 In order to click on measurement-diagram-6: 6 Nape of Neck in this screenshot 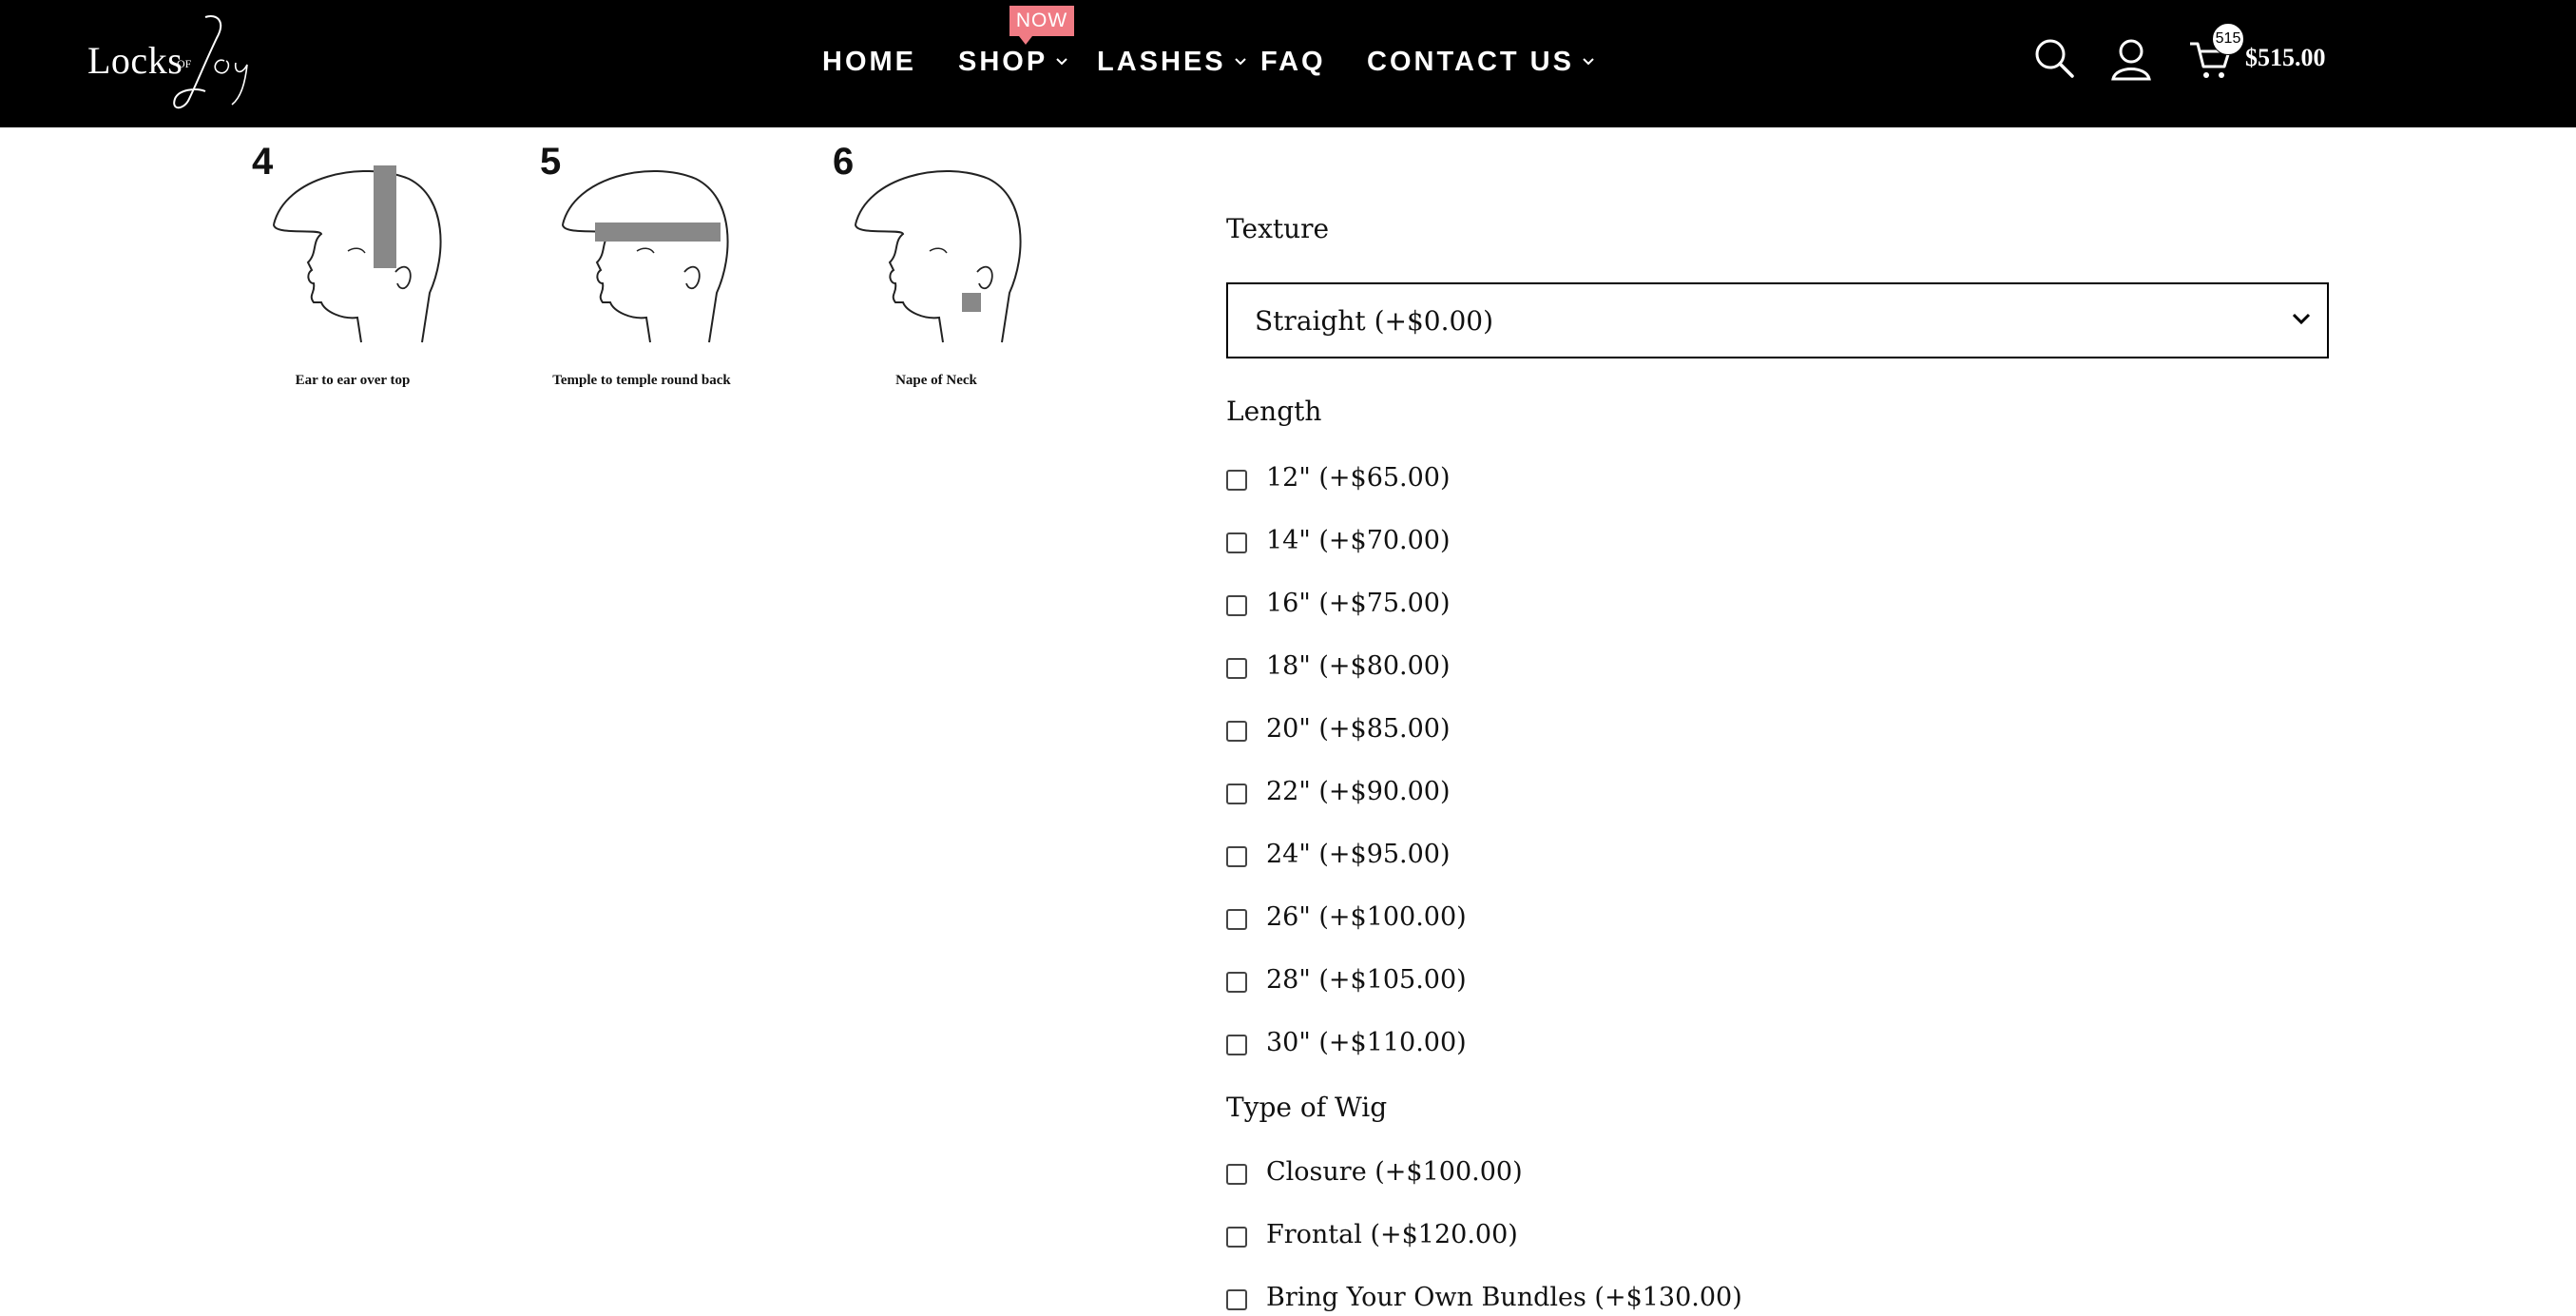, I will do `click(936, 269)`.